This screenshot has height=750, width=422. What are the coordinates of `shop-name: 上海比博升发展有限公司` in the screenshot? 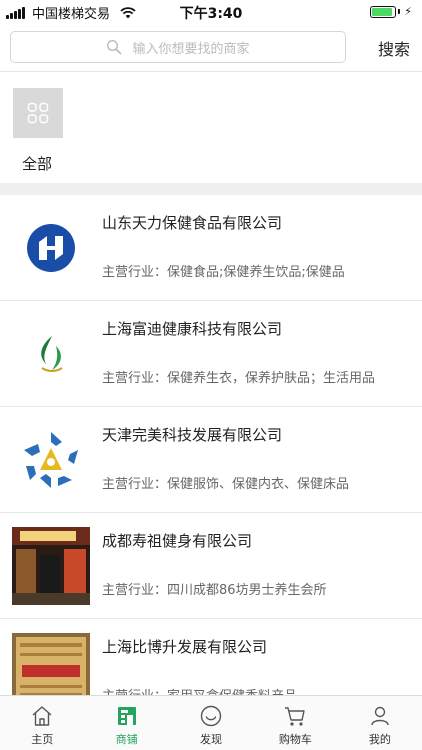 It's located at (185, 647).